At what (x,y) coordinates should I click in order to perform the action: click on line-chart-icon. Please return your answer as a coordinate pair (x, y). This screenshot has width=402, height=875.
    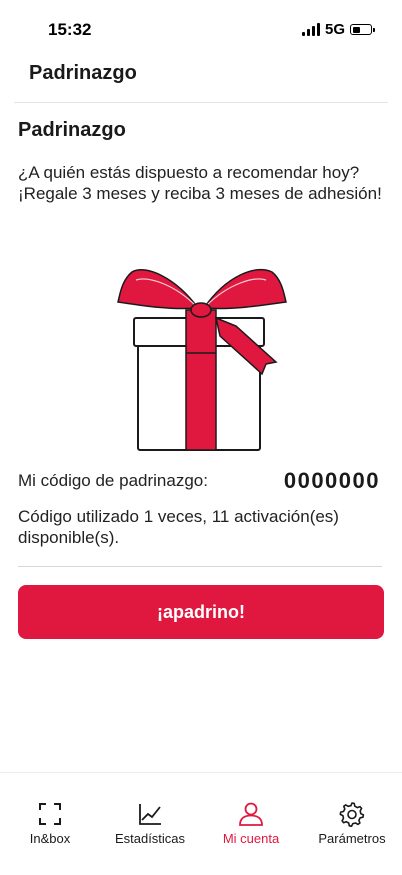
    Looking at the image, I should click on (150, 814).